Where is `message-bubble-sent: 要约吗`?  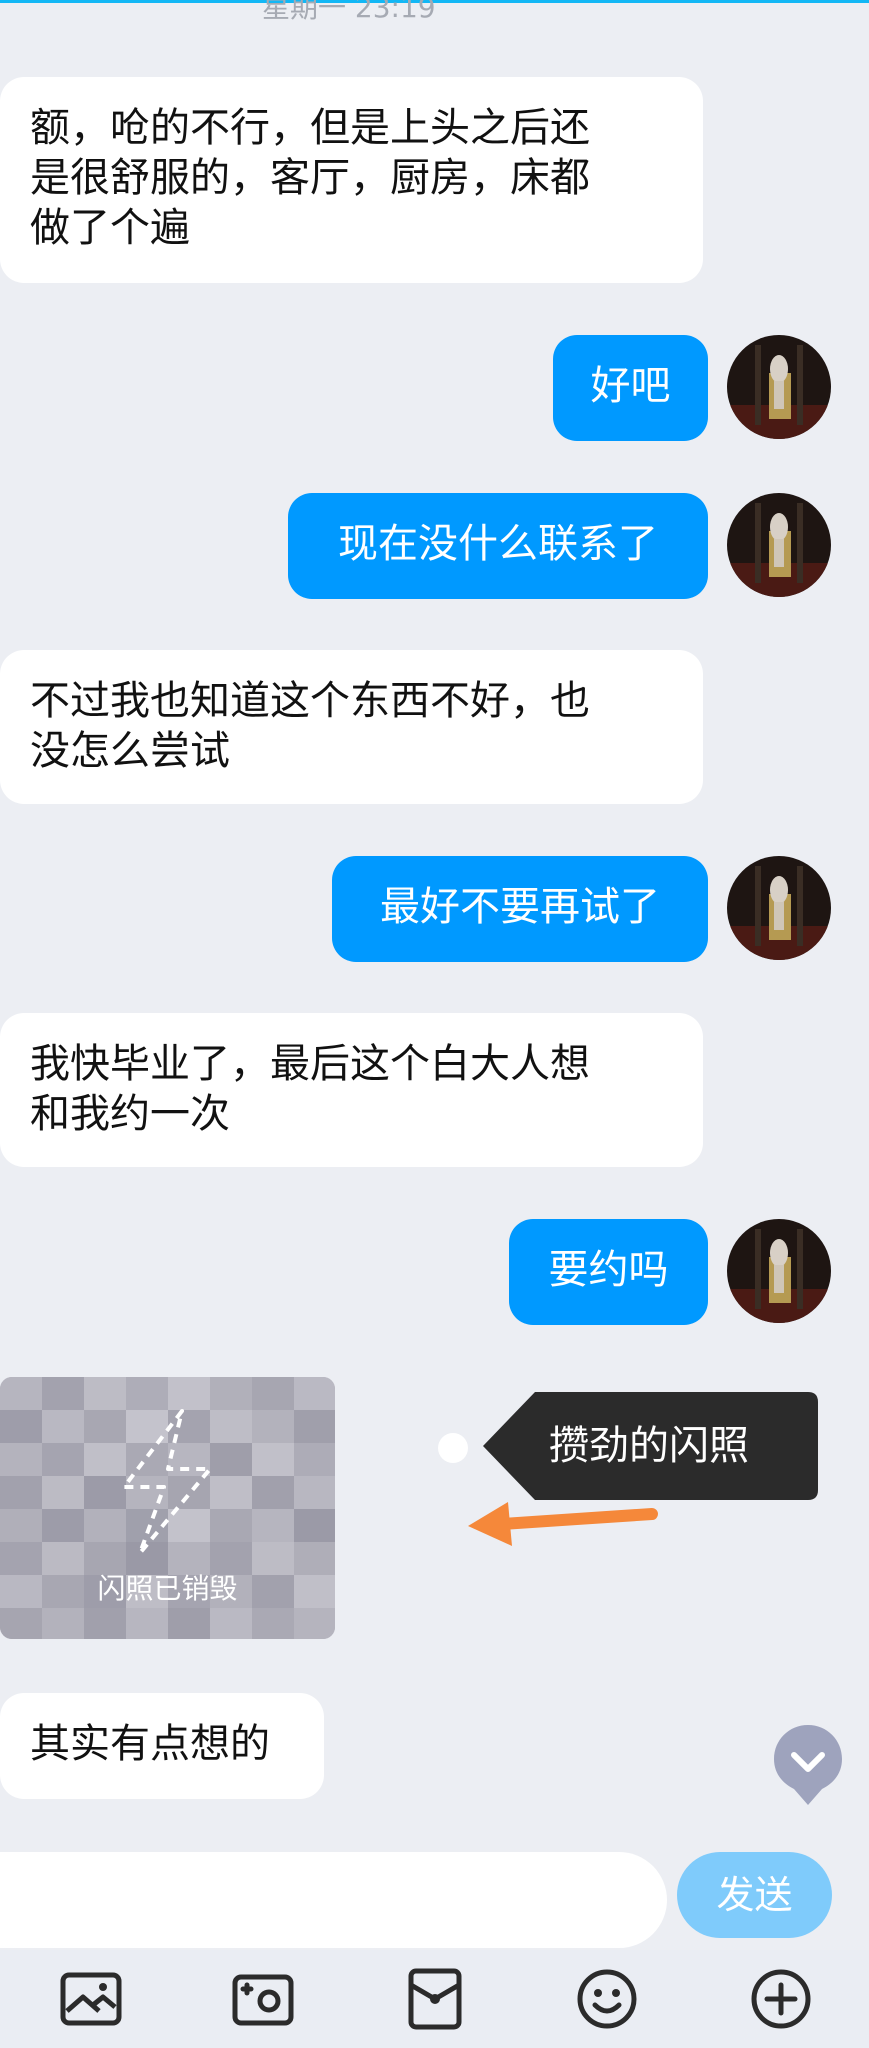
message-bubble-sent: 要约吗 is located at coordinates (608, 1272).